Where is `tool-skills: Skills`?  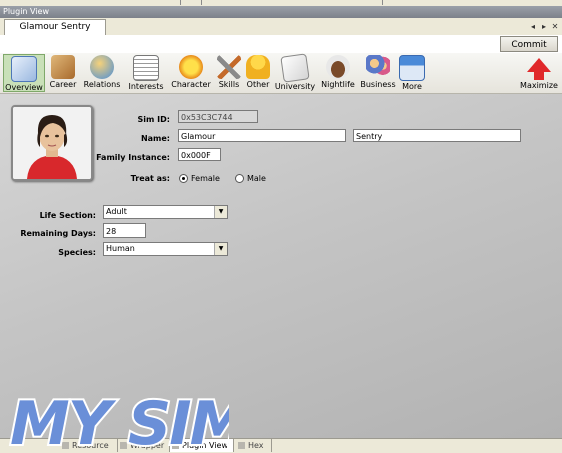 tool-skills: Skills is located at coordinates (229, 73).